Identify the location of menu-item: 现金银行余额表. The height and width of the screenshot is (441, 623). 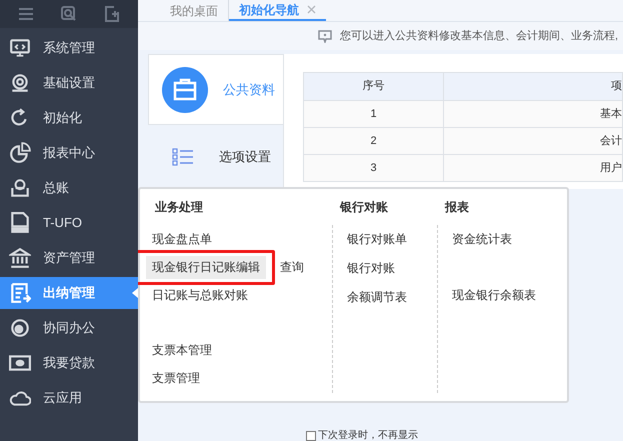
(494, 295).